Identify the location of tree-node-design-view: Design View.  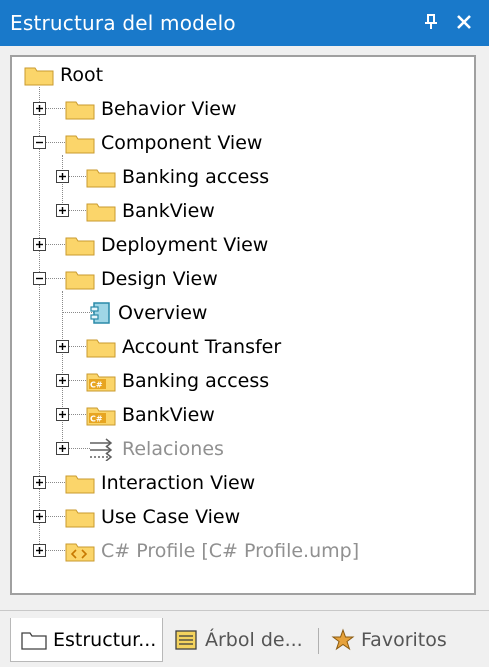
(141, 279).